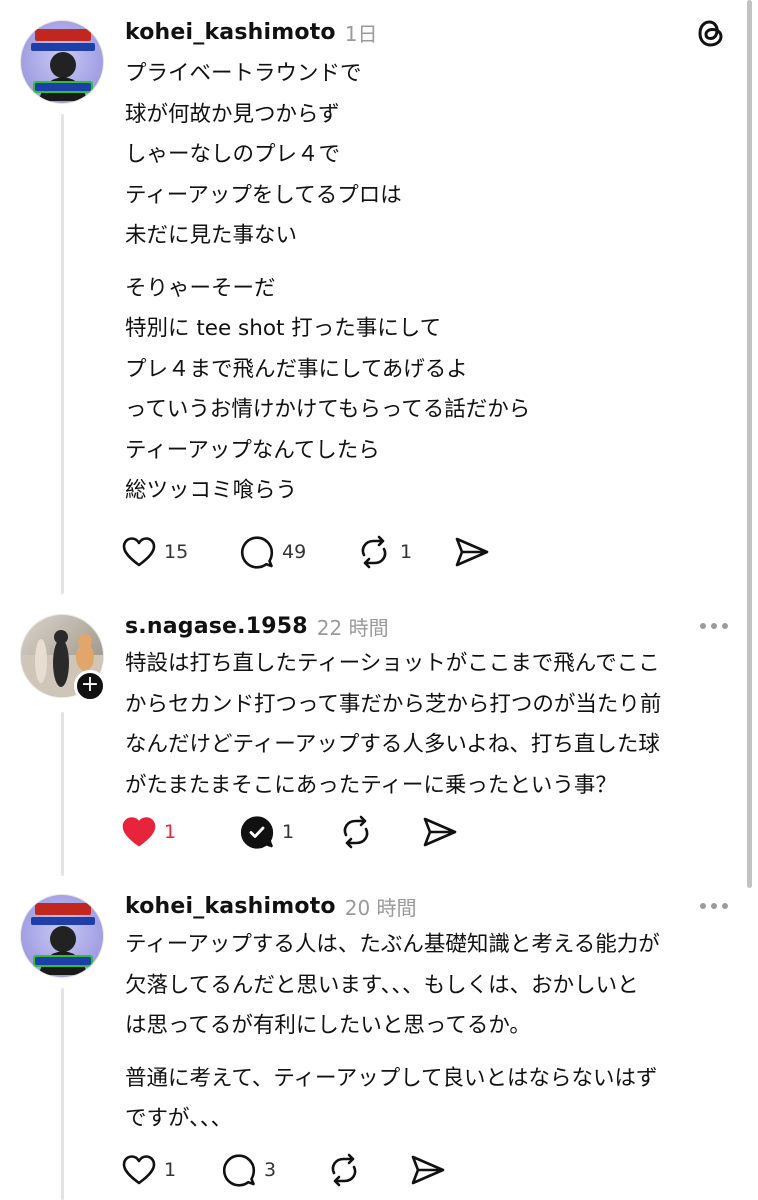 The image size is (758, 1200). I want to click on timestamp: 20 時間, so click(381, 906).